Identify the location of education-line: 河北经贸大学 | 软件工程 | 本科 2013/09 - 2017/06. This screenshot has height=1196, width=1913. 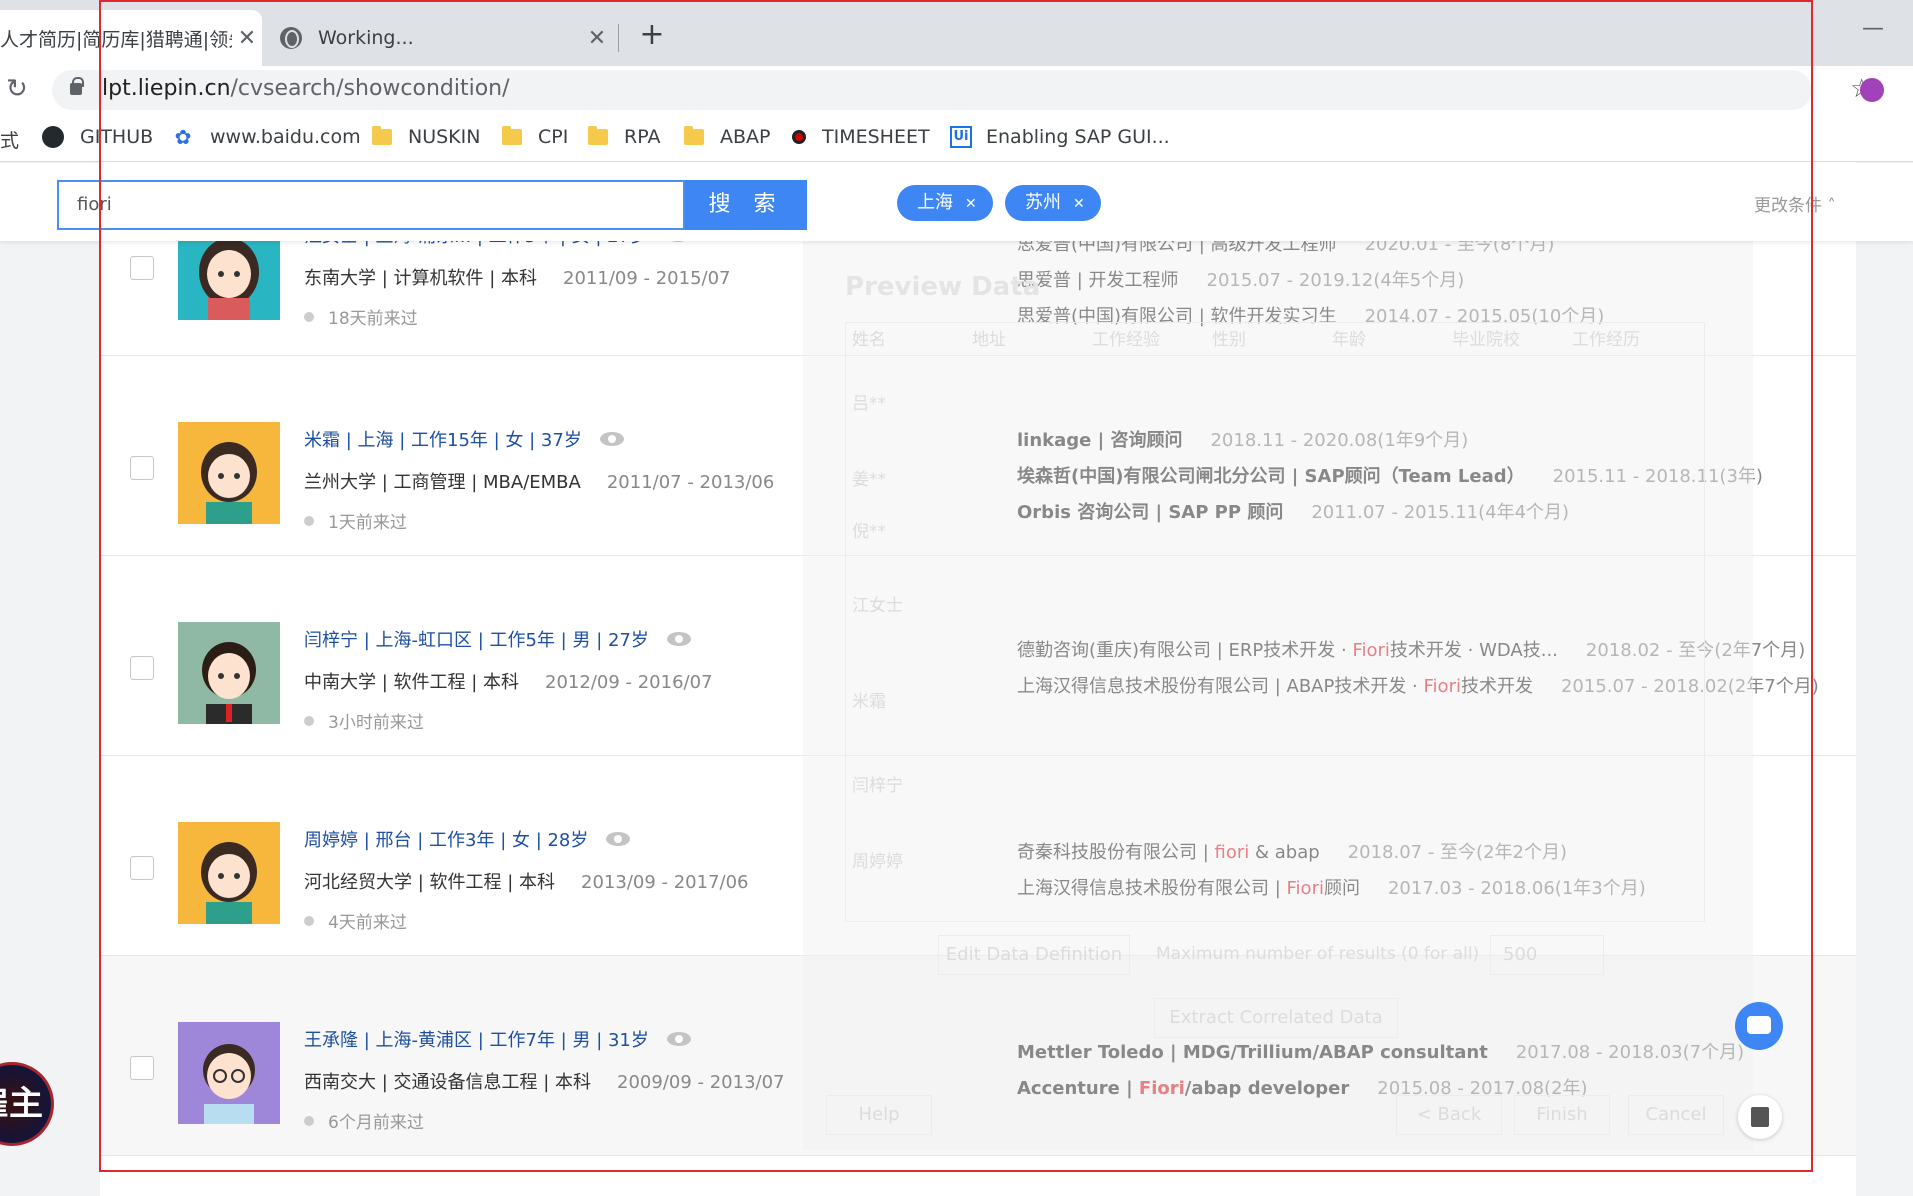
(526, 881).